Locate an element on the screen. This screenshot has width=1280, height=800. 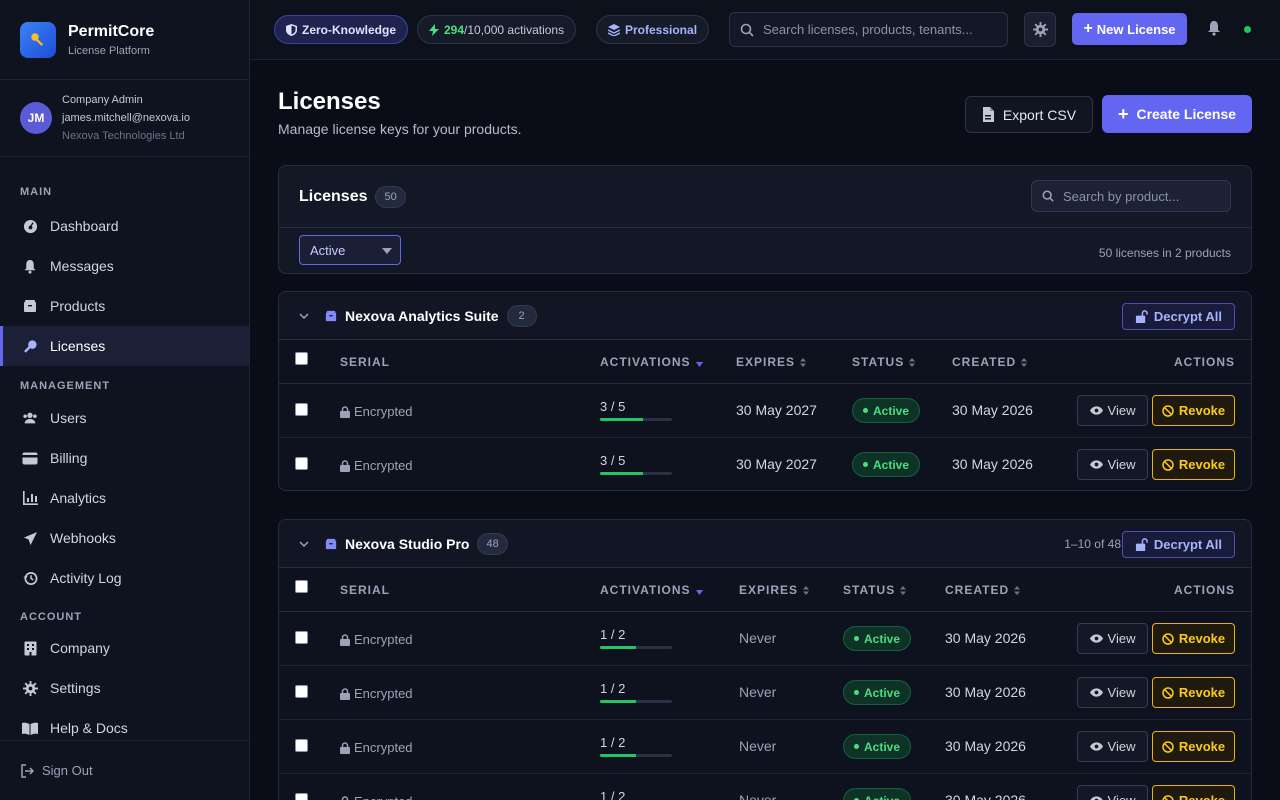
new-license-button: + New License is located at coordinates (1129, 29).